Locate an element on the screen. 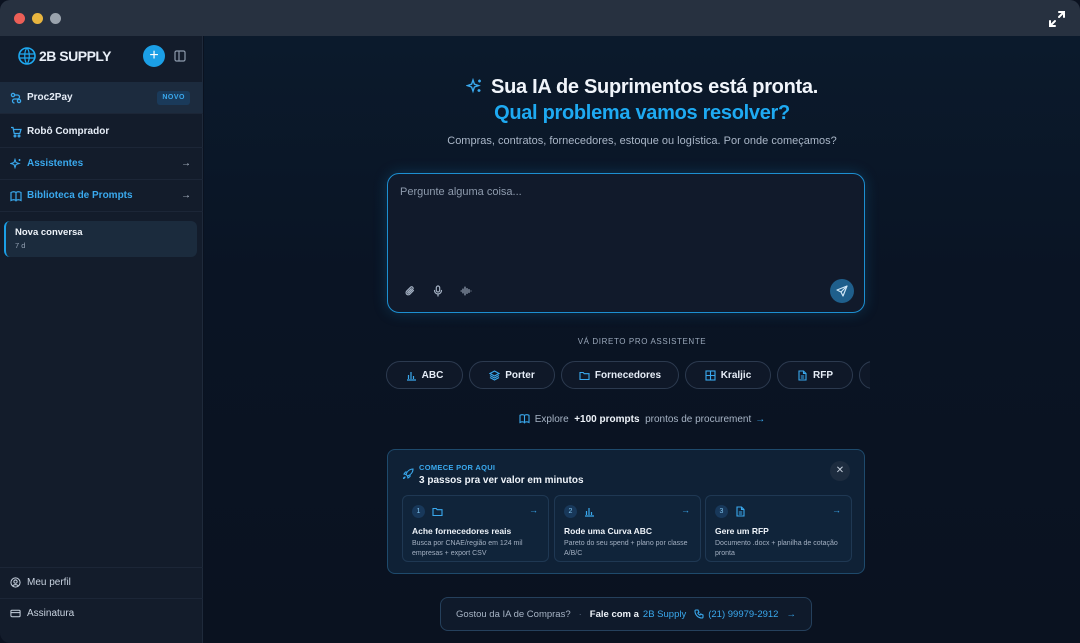  assistant-chips: ABC Porter Fornecedores Kraljic RFP is located at coordinates (628, 375).